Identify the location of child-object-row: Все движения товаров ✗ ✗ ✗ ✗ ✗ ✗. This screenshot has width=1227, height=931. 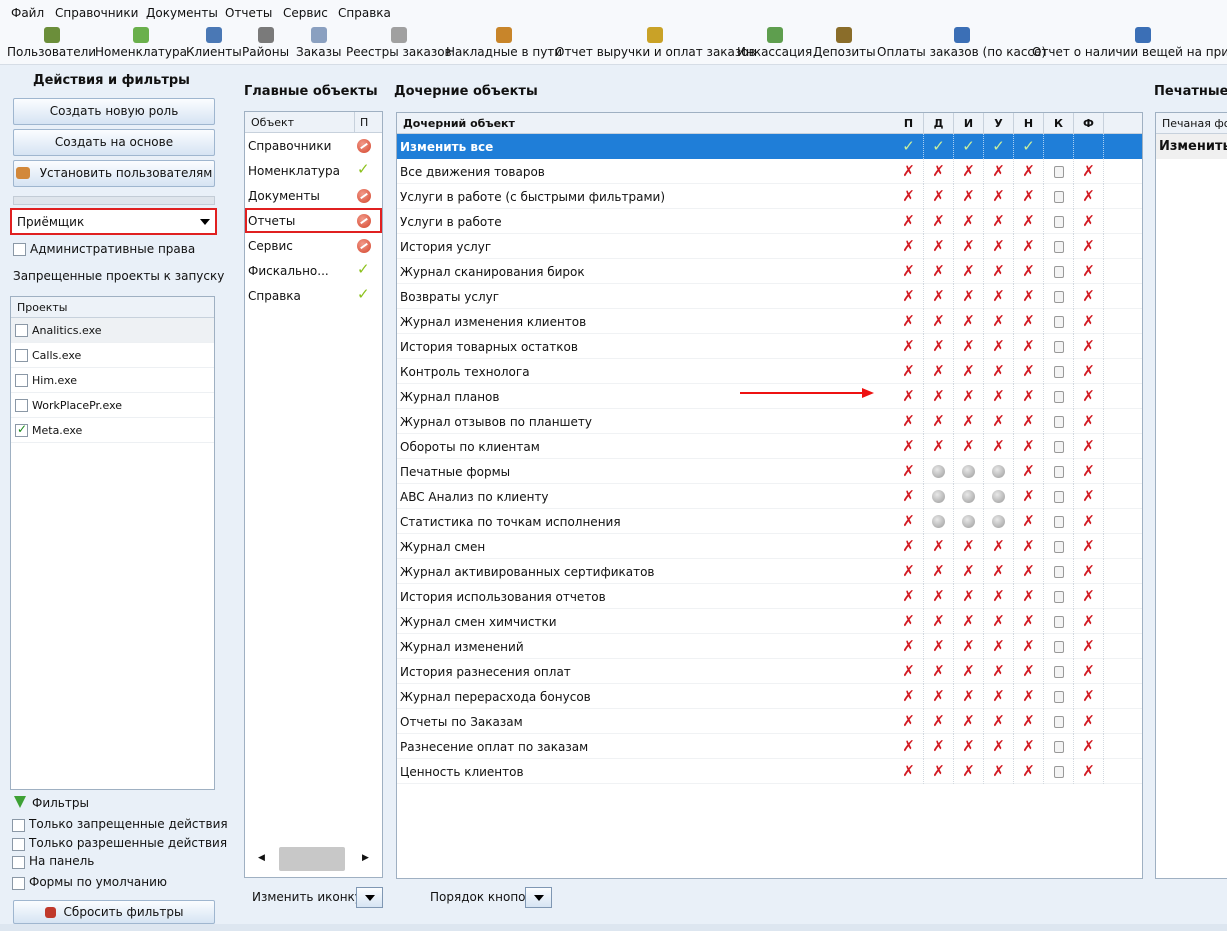
(769, 171).